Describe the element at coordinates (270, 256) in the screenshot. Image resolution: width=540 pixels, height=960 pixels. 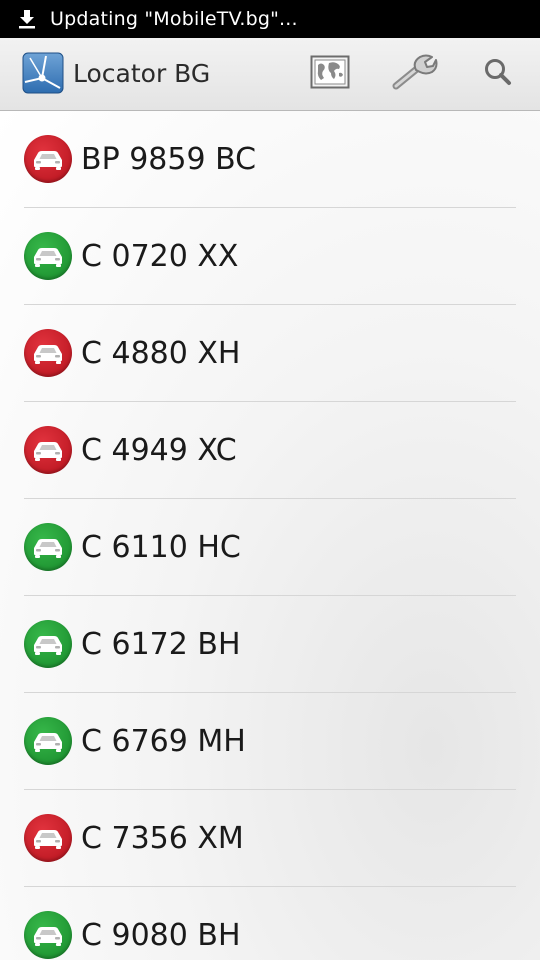
I see `vehicle-list-item: C 0720 XX` at that location.